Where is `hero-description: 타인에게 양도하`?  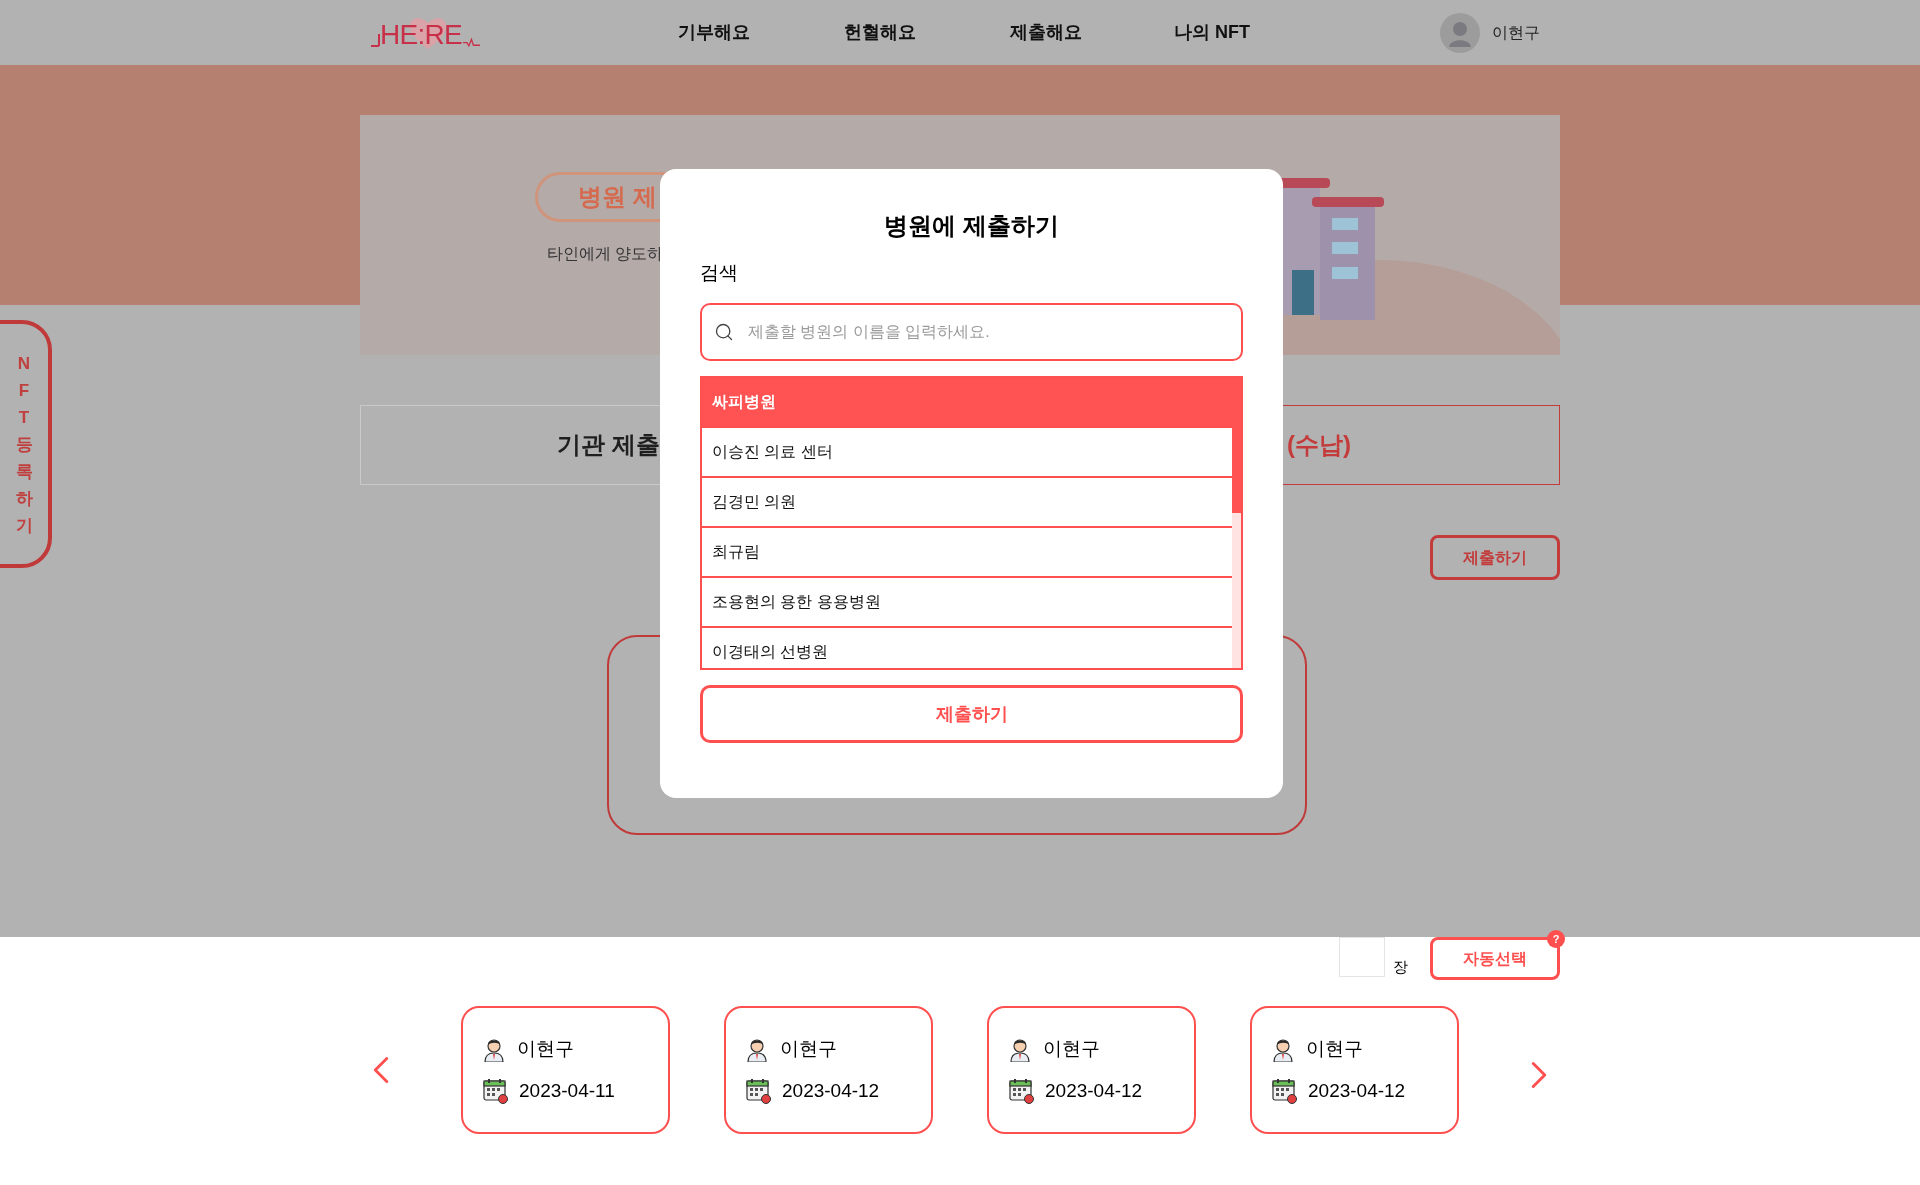
hero-description: 타인에게 양도하 is located at coordinates (605, 254).